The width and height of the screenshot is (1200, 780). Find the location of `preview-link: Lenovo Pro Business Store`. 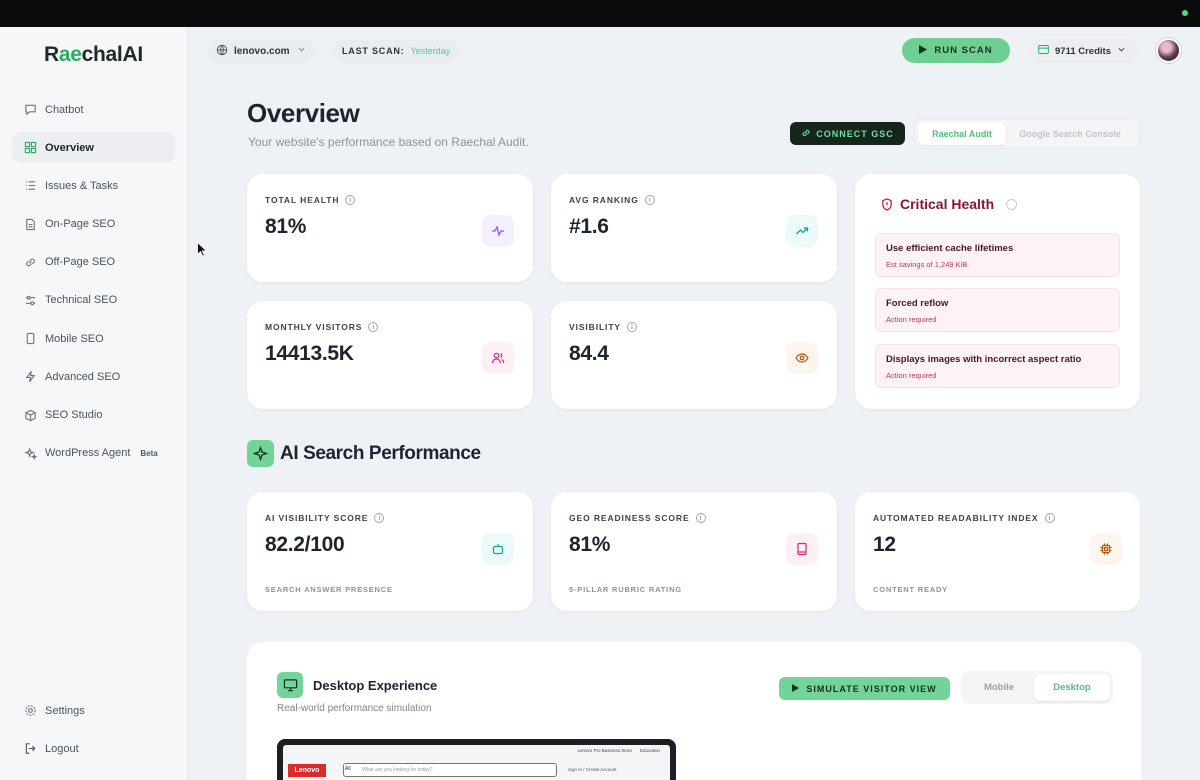

preview-link: Lenovo Pro Business Store is located at coordinates (604, 750).